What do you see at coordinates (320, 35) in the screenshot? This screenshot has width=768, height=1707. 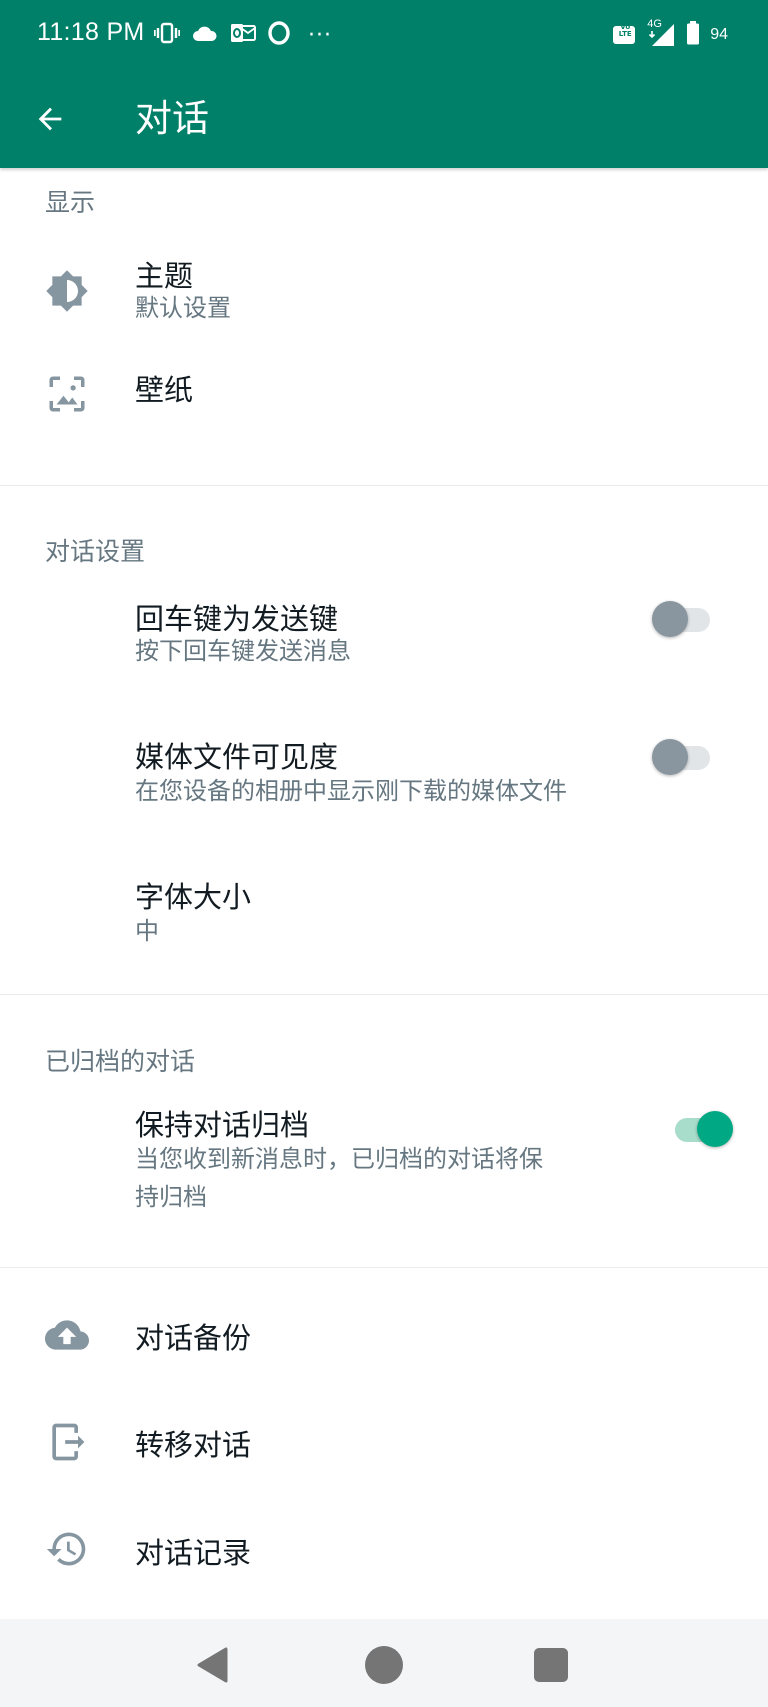 I see `more-notifications-icon: ···` at bounding box center [320, 35].